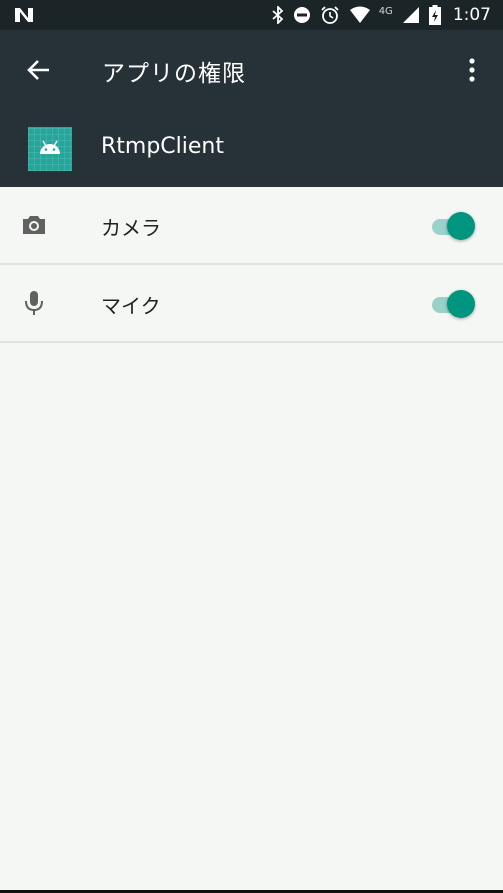 The width and height of the screenshot is (503, 893). What do you see at coordinates (24, 15) in the screenshot?
I see `n-logo-icon` at bounding box center [24, 15].